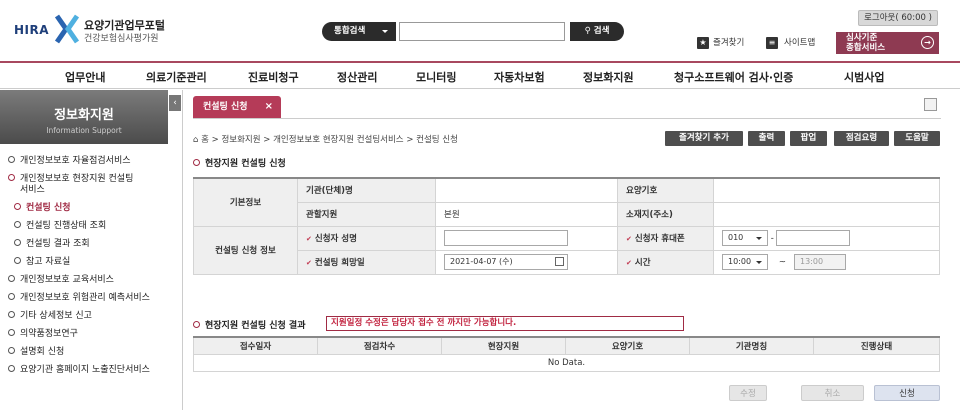 Image resolution: width=960 pixels, height=410 pixels. Describe the element at coordinates (42, 262) in the screenshot. I see `sidebar-subitem: 참고 자료실` at that location.